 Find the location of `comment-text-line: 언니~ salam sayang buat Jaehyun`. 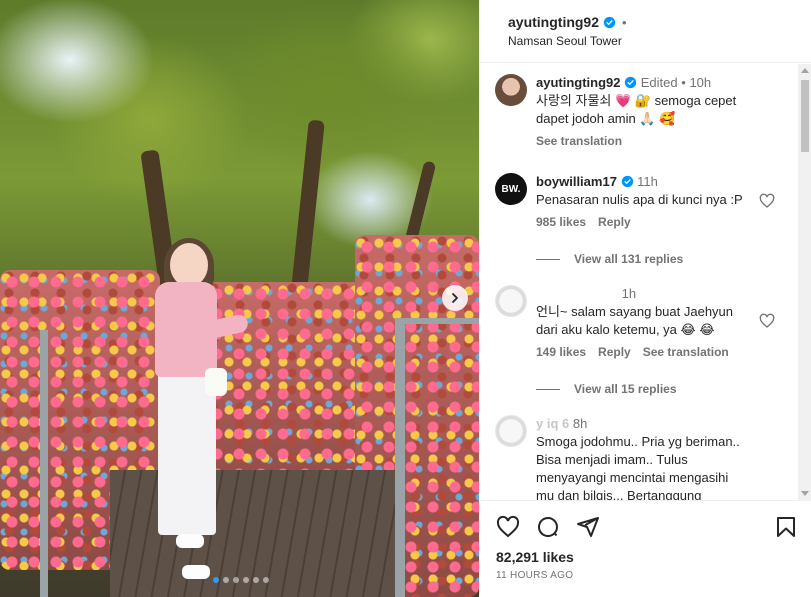

comment-text-line: 언니~ salam sayang buat Jaehyun is located at coordinates (635, 311).